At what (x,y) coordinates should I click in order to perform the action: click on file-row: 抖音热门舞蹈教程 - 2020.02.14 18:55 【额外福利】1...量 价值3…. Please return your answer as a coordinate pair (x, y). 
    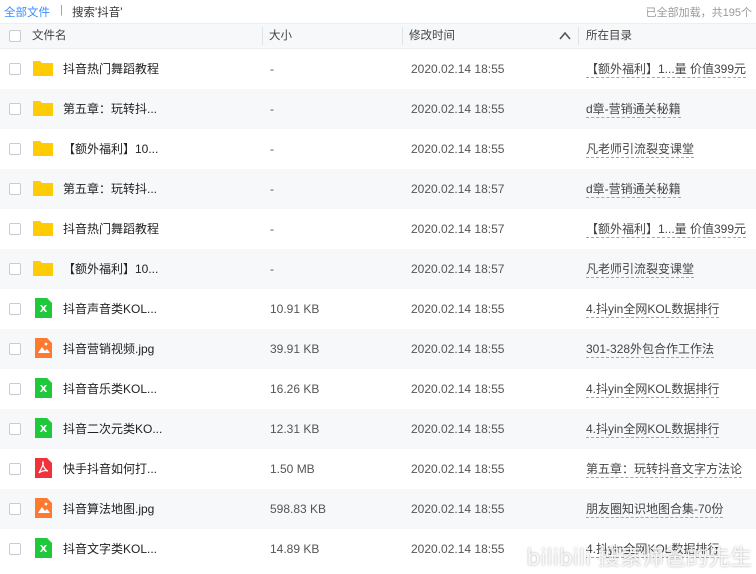
    Looking at the image, I should click on (378, 69).